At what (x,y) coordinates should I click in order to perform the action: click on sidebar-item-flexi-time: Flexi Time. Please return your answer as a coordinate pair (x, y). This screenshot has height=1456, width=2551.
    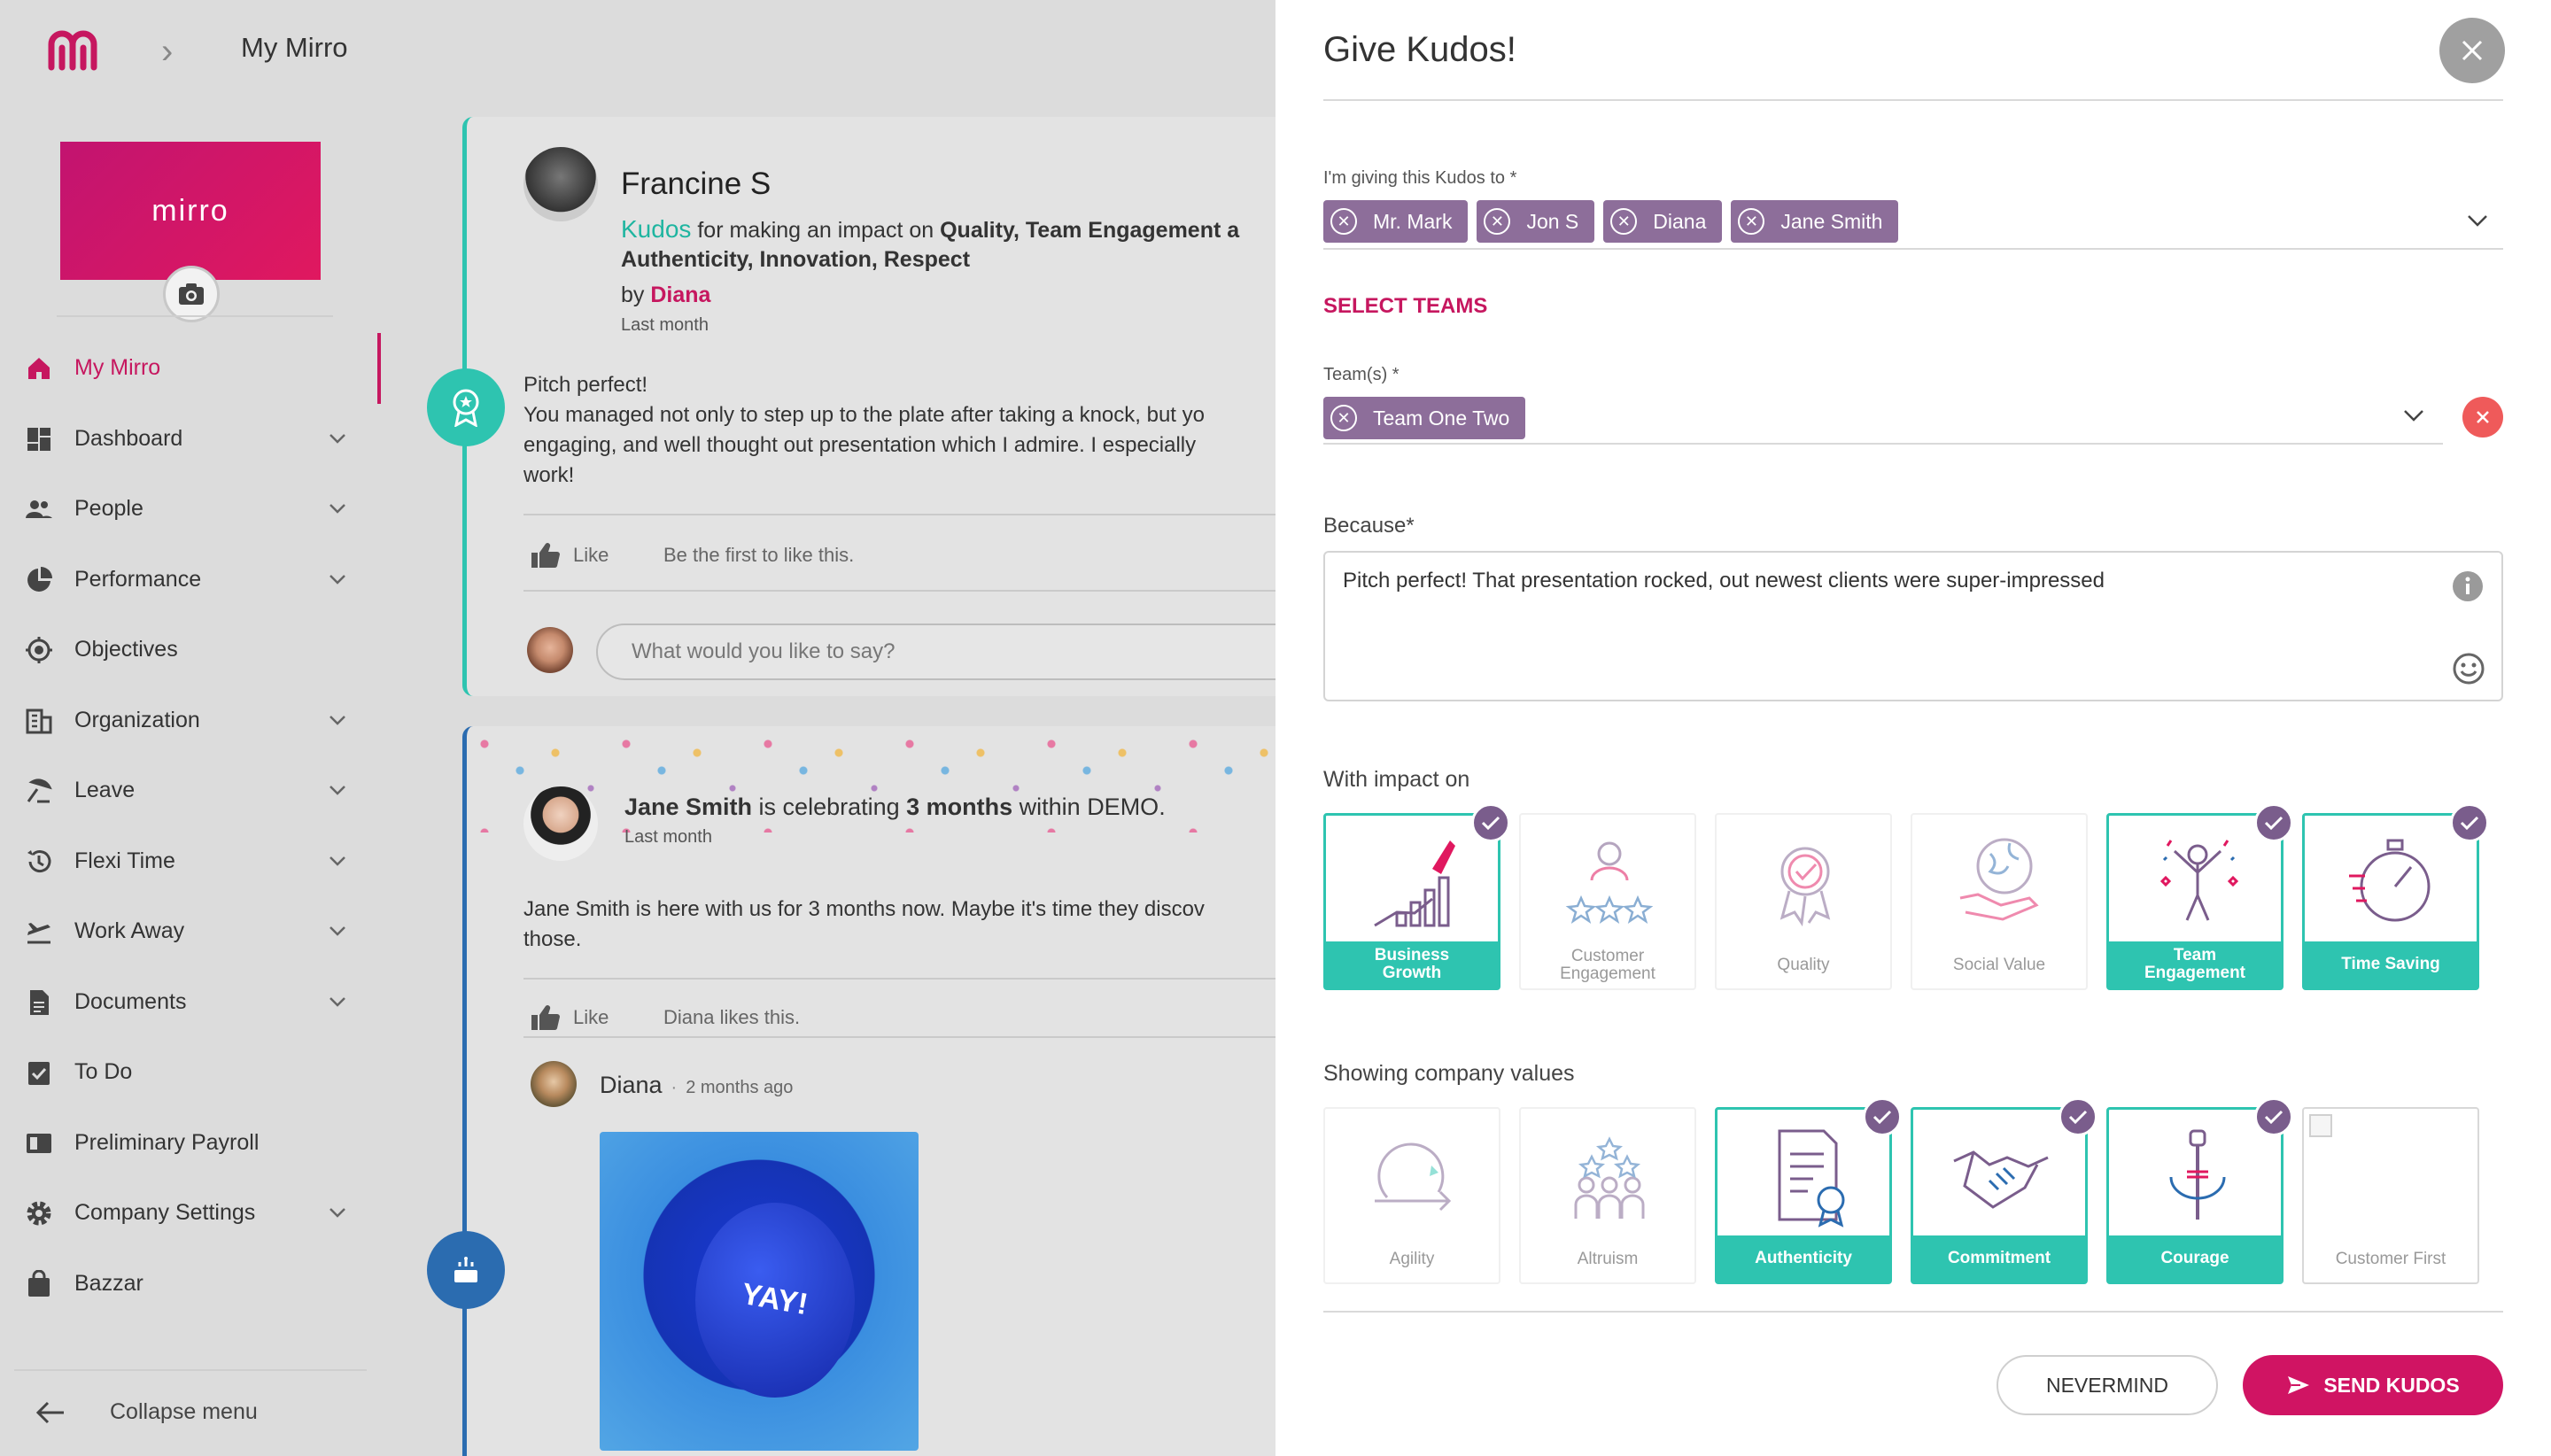
    Looking at the image, I should click on (190, 861).